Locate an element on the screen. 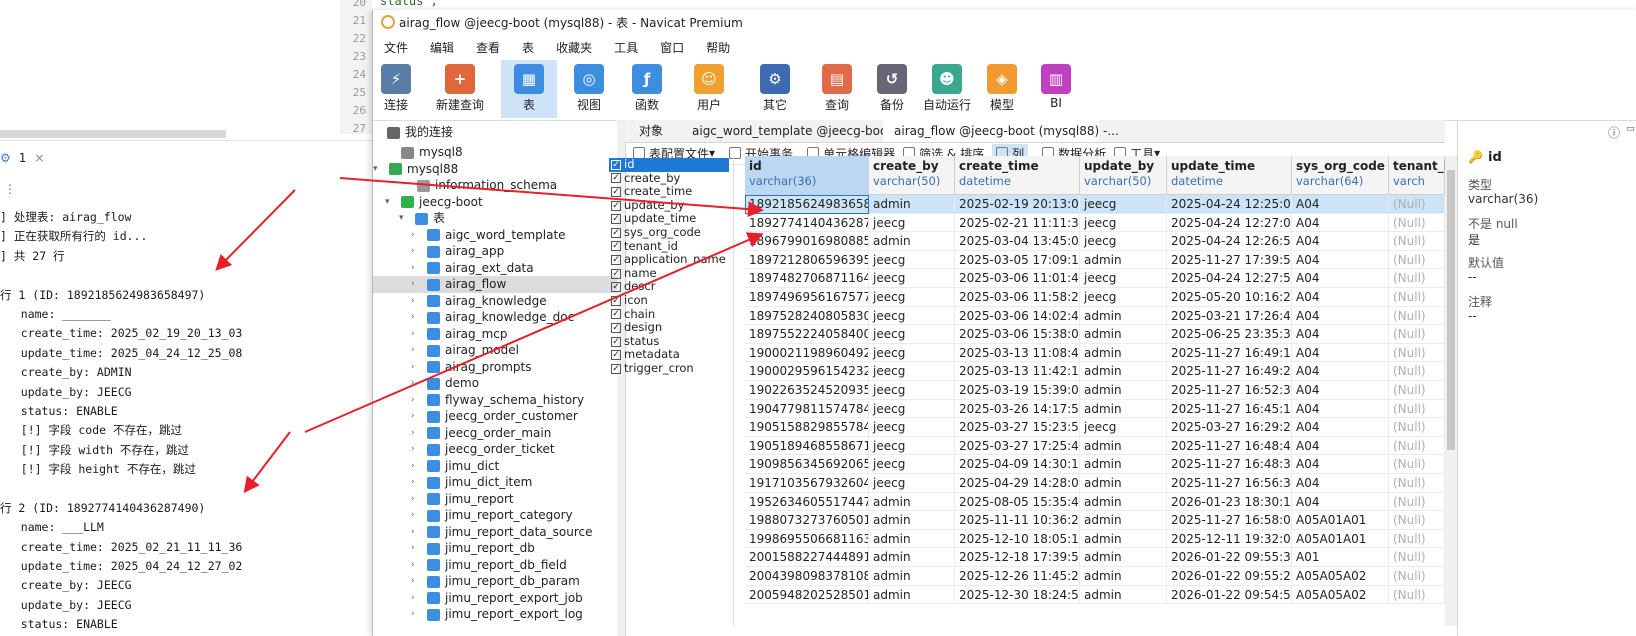  column-header-create_time: create_time datetime is located at coordinates (1017, 175).